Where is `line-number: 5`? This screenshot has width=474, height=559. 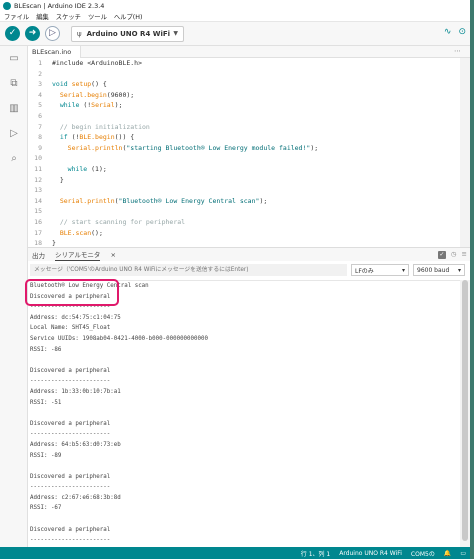 line-number: 5 is located at coordinates (40, 105).